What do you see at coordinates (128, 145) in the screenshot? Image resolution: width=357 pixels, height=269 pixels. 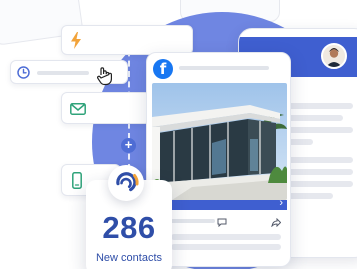 I see `add-step-button: +` at bounding box center [128, 145].